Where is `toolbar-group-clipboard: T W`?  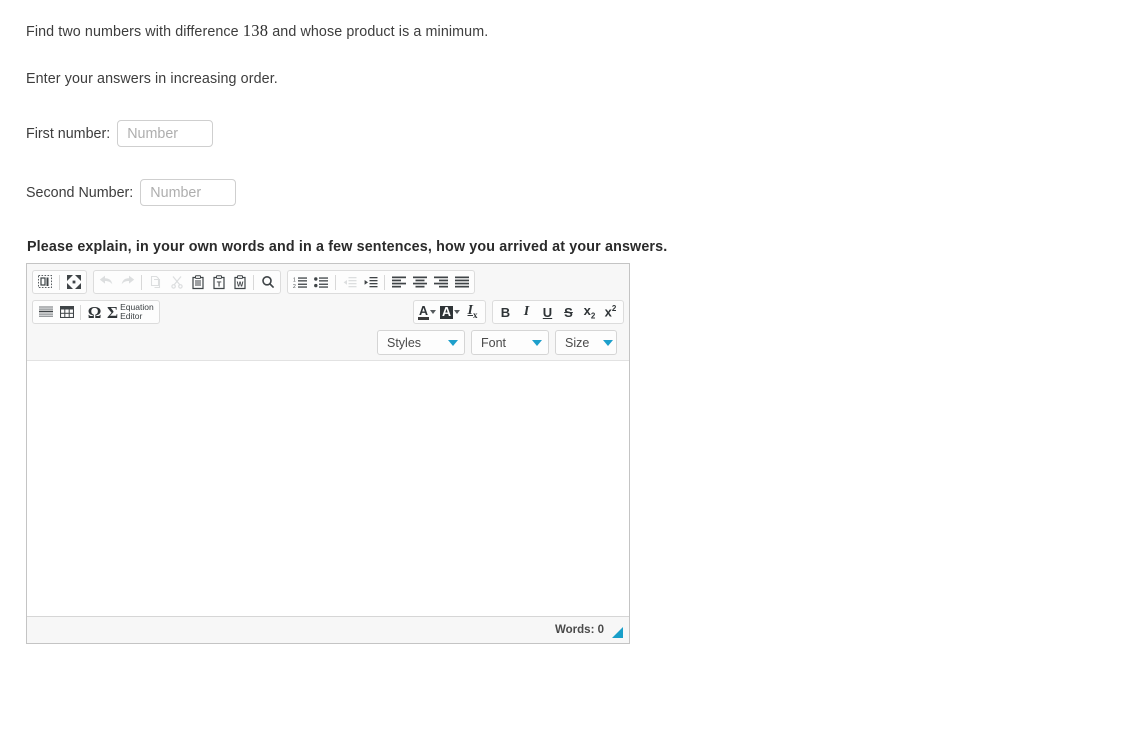 toolbar-group-clipboard: T W is located at coordinates (187, 282).